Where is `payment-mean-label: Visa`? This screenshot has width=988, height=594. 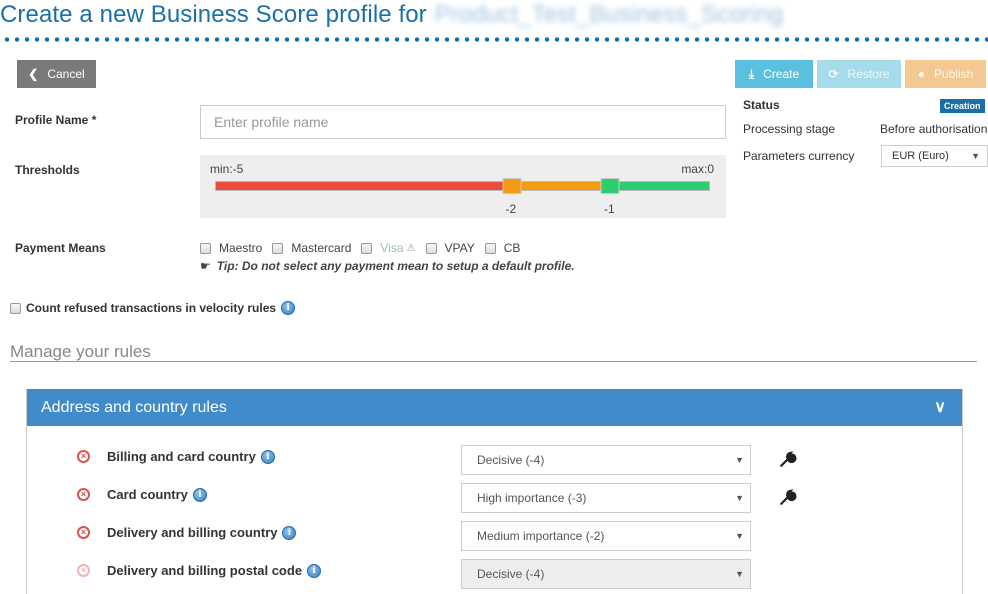 payment-mean-label: Visa is located at coordinates (392, 248).